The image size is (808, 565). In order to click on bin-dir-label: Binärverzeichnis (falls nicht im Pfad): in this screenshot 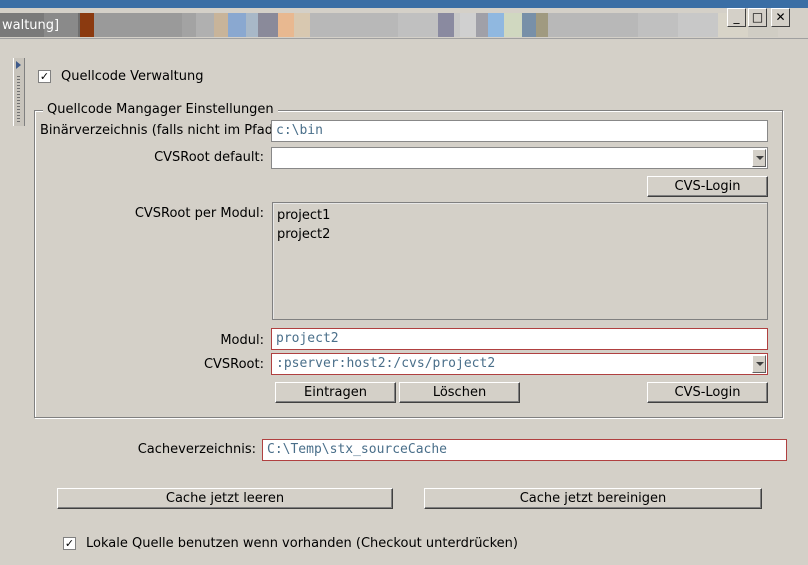, I will do `click(161, 130)`.